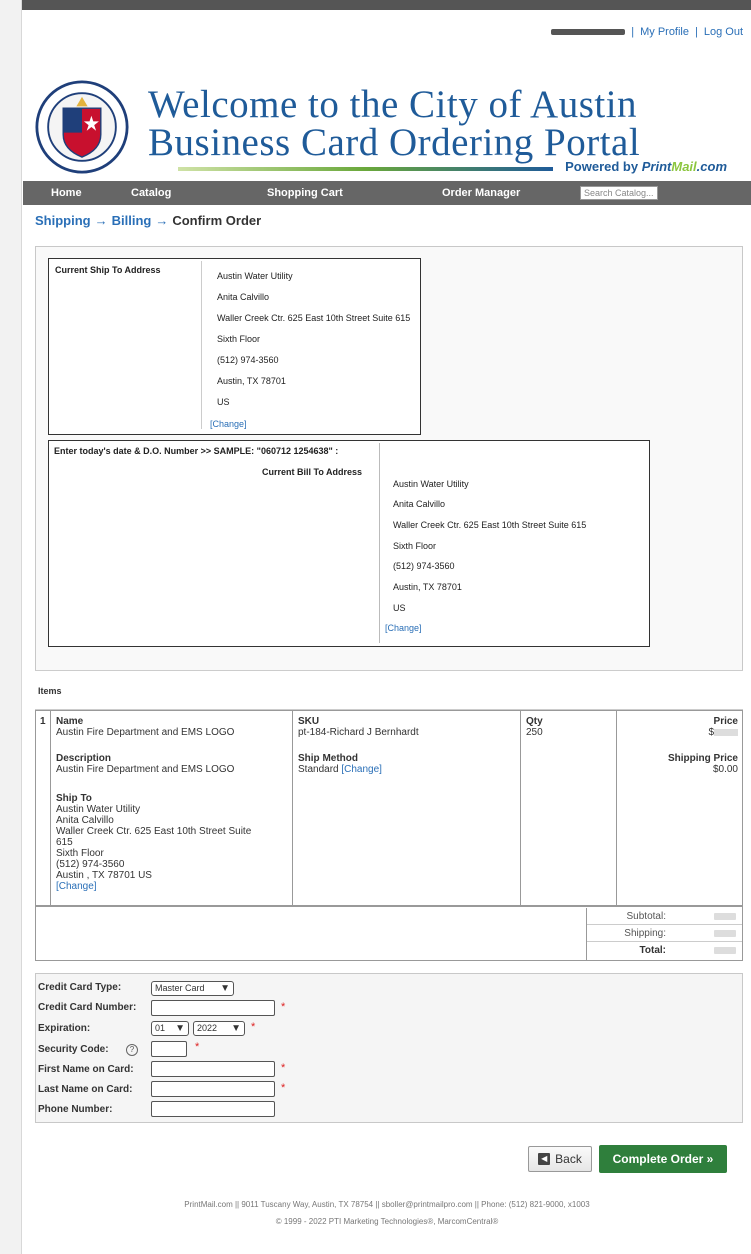  Describe the element at coordinates (70, 721) in the screenshot. I see `item-name-label: Name` at that location.